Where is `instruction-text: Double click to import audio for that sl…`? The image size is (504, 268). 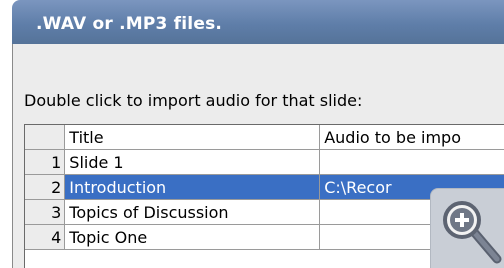 instruction-text: Double click to import audio for that sl… is located at coordinates (193, 100).